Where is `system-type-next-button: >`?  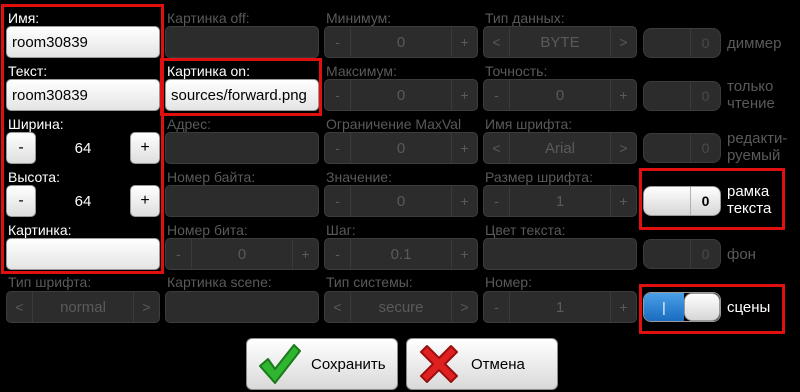 system-type-next-button: > is located at coordinates (464, 307).